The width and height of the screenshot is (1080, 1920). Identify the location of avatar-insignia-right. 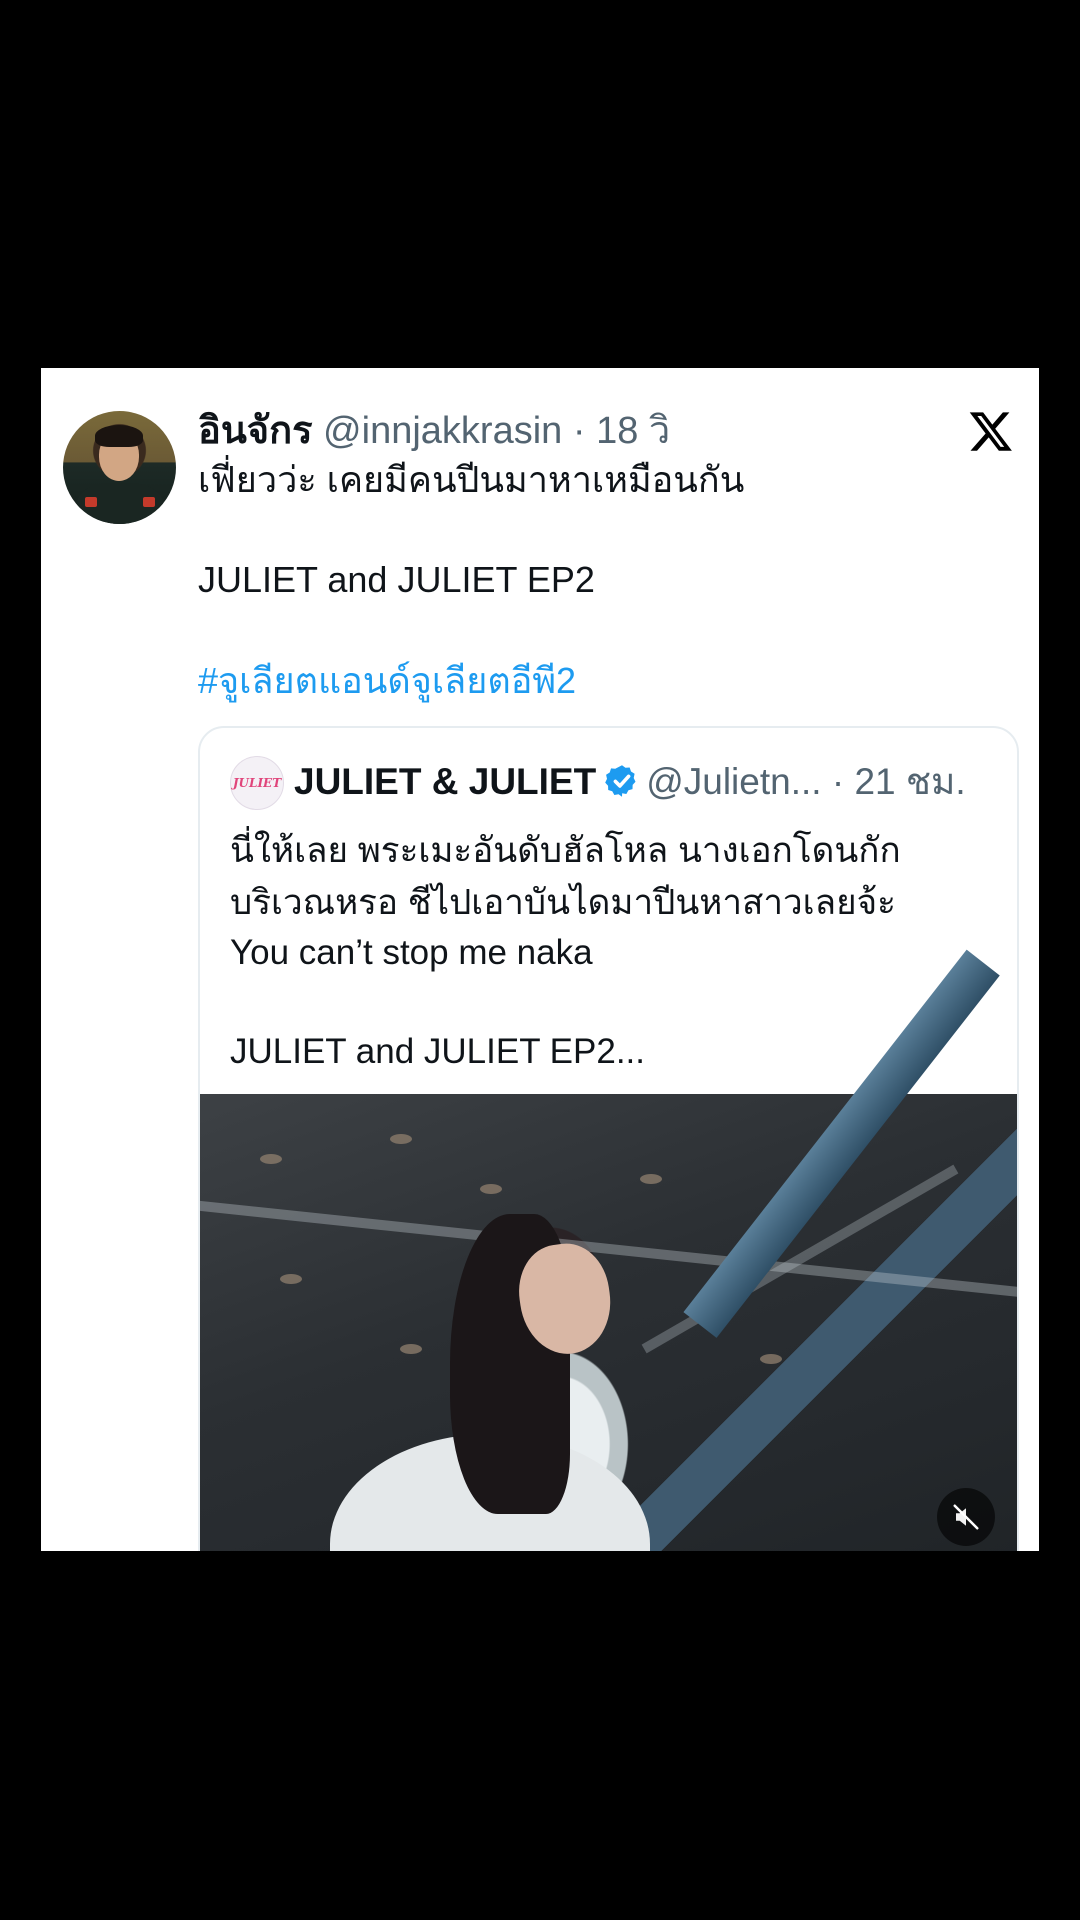
(149, 502).